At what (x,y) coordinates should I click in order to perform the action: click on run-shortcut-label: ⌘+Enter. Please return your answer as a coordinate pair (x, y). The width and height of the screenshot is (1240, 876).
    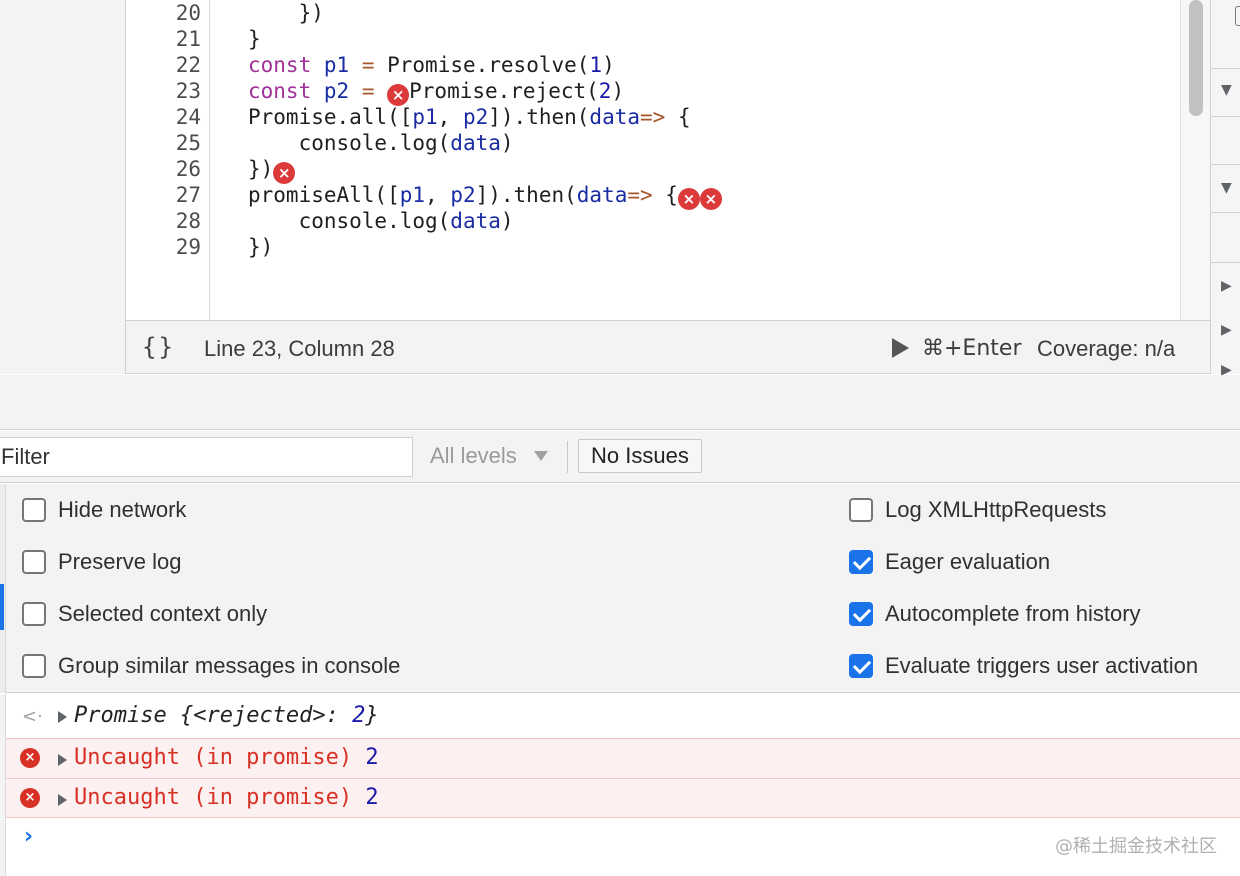
    Looking at the image, I should click on (971, 348).